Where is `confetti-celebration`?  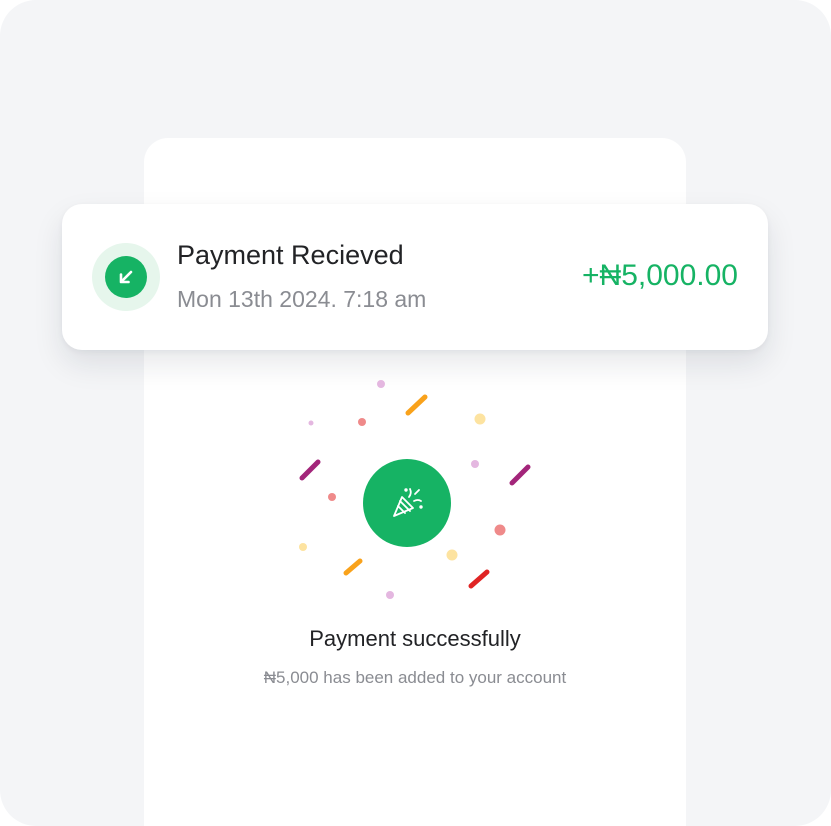 confetti-celebration is located at coordinates (415, 489).